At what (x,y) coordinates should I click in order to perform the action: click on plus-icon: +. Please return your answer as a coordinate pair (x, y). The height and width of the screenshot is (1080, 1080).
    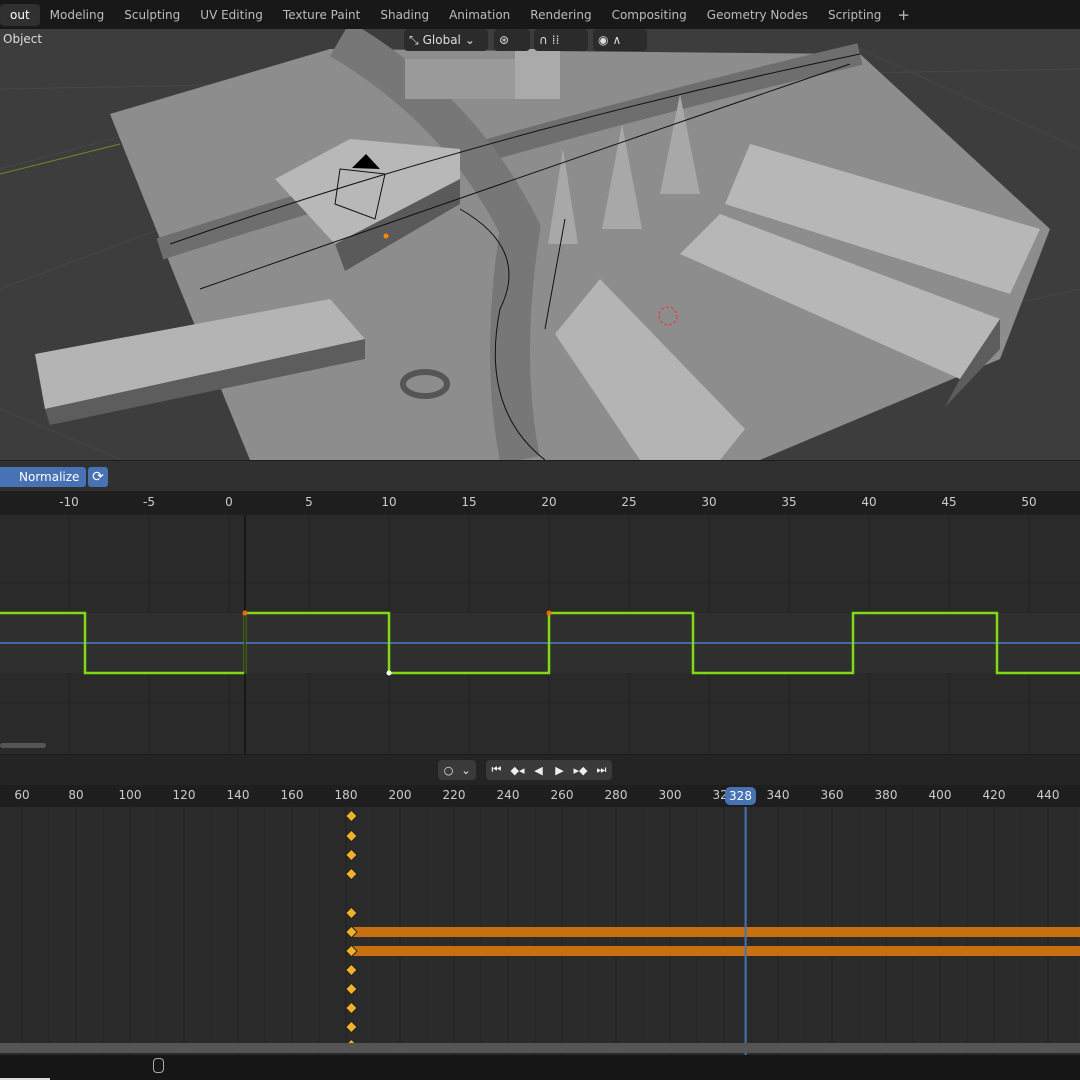
    Looking at the image, I should click on (903, 15).